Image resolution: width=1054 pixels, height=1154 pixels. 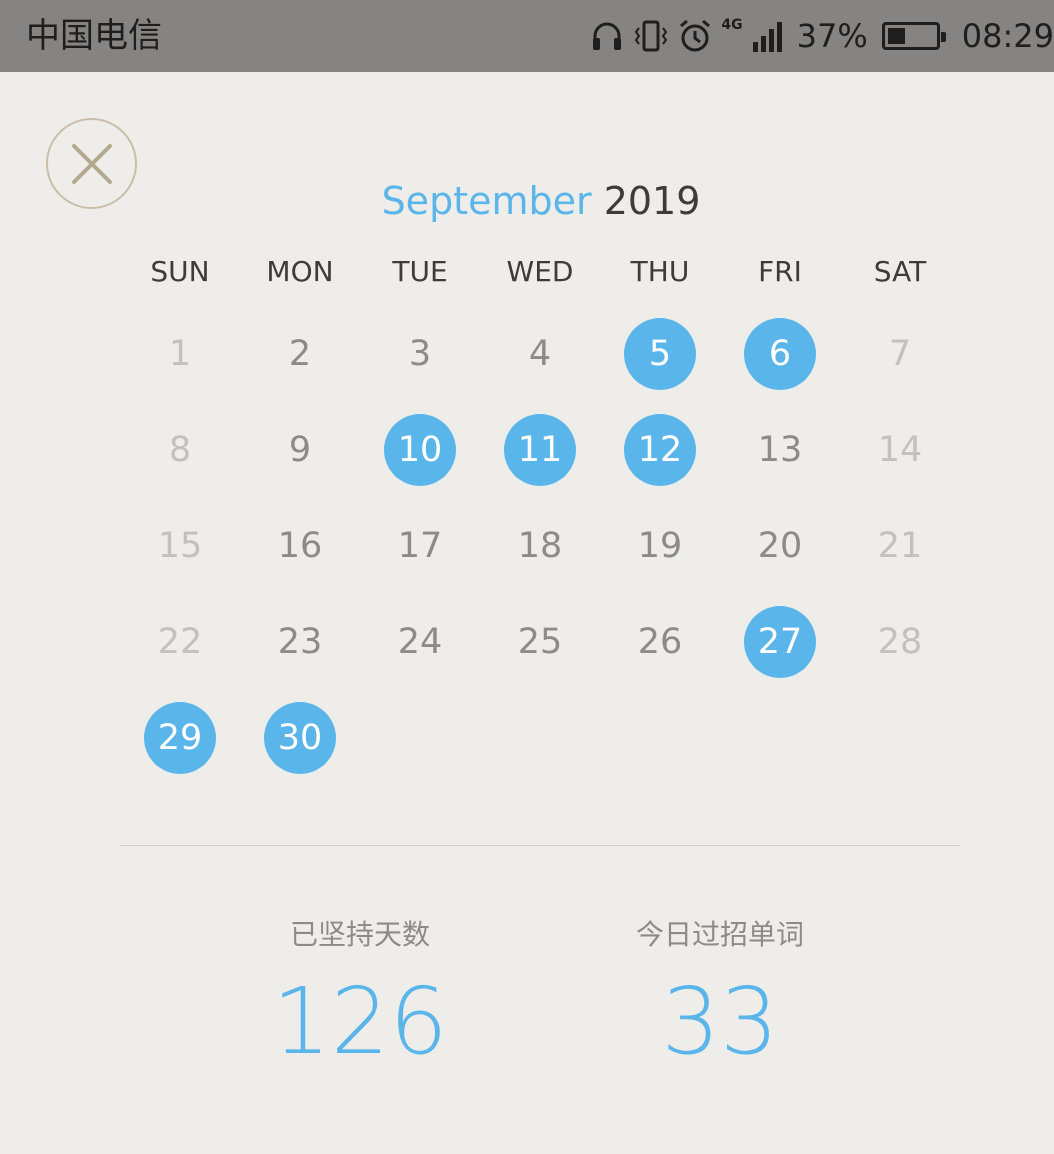 I want to click on calendar-day-17: 17, so click(x=420, y=546).